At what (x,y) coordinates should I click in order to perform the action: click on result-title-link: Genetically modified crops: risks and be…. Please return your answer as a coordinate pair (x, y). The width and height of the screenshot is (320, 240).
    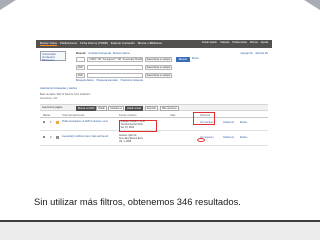
    Looking at the image, I should click on (85, 136).